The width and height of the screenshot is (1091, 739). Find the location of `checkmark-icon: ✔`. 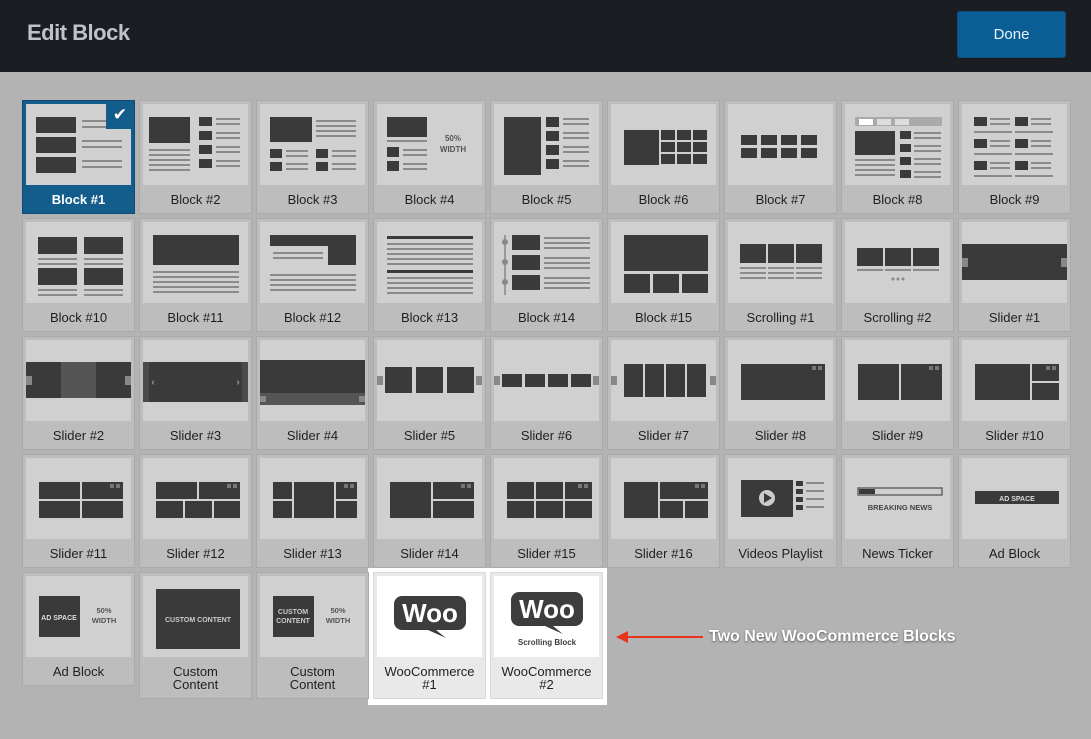

checkmark-icon: ✔ is located at coordinates (120, 115).